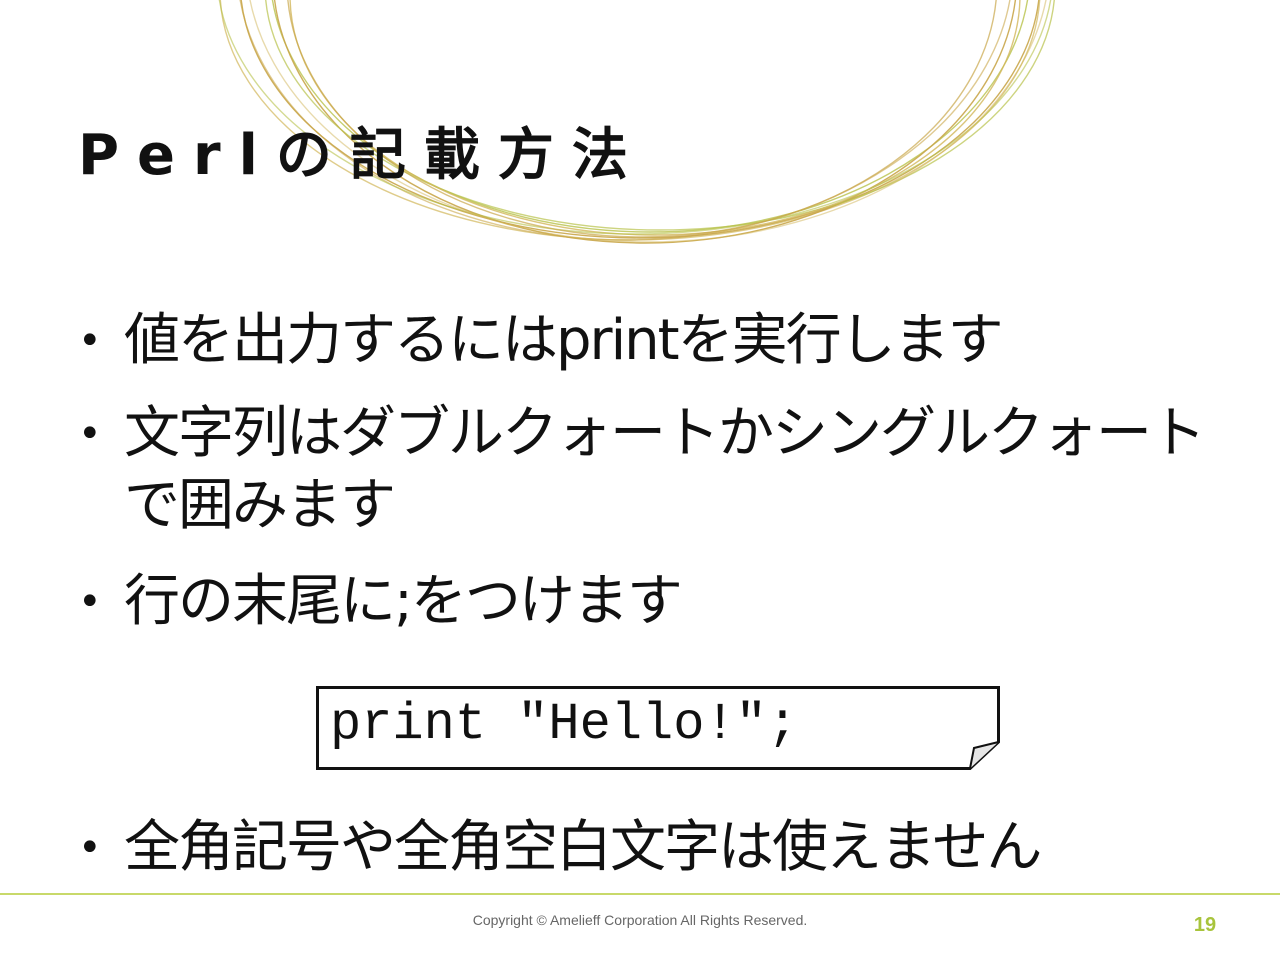  I want to click on footer-divider, so click(640, 894).